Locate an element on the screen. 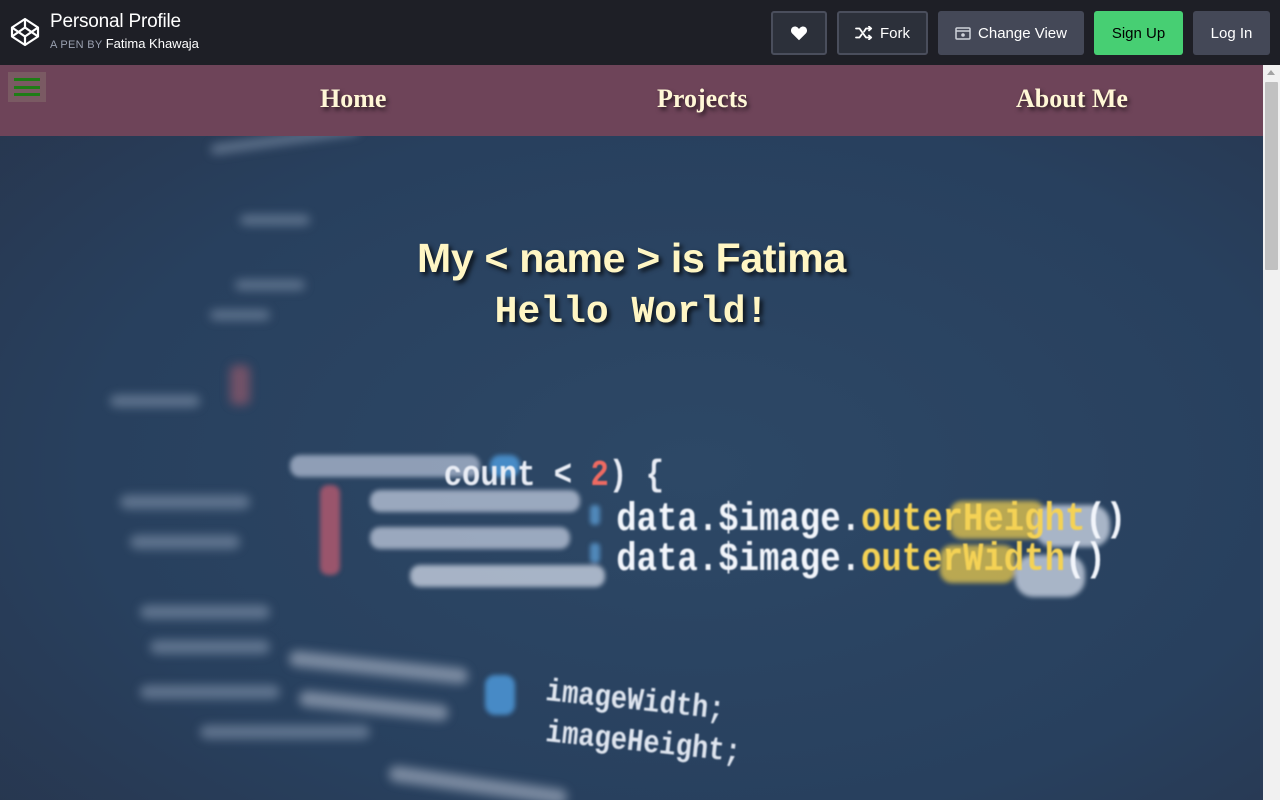 This screenshot has height=800, width=1280. fork-button: Fork is located at coordinates (882, 33).